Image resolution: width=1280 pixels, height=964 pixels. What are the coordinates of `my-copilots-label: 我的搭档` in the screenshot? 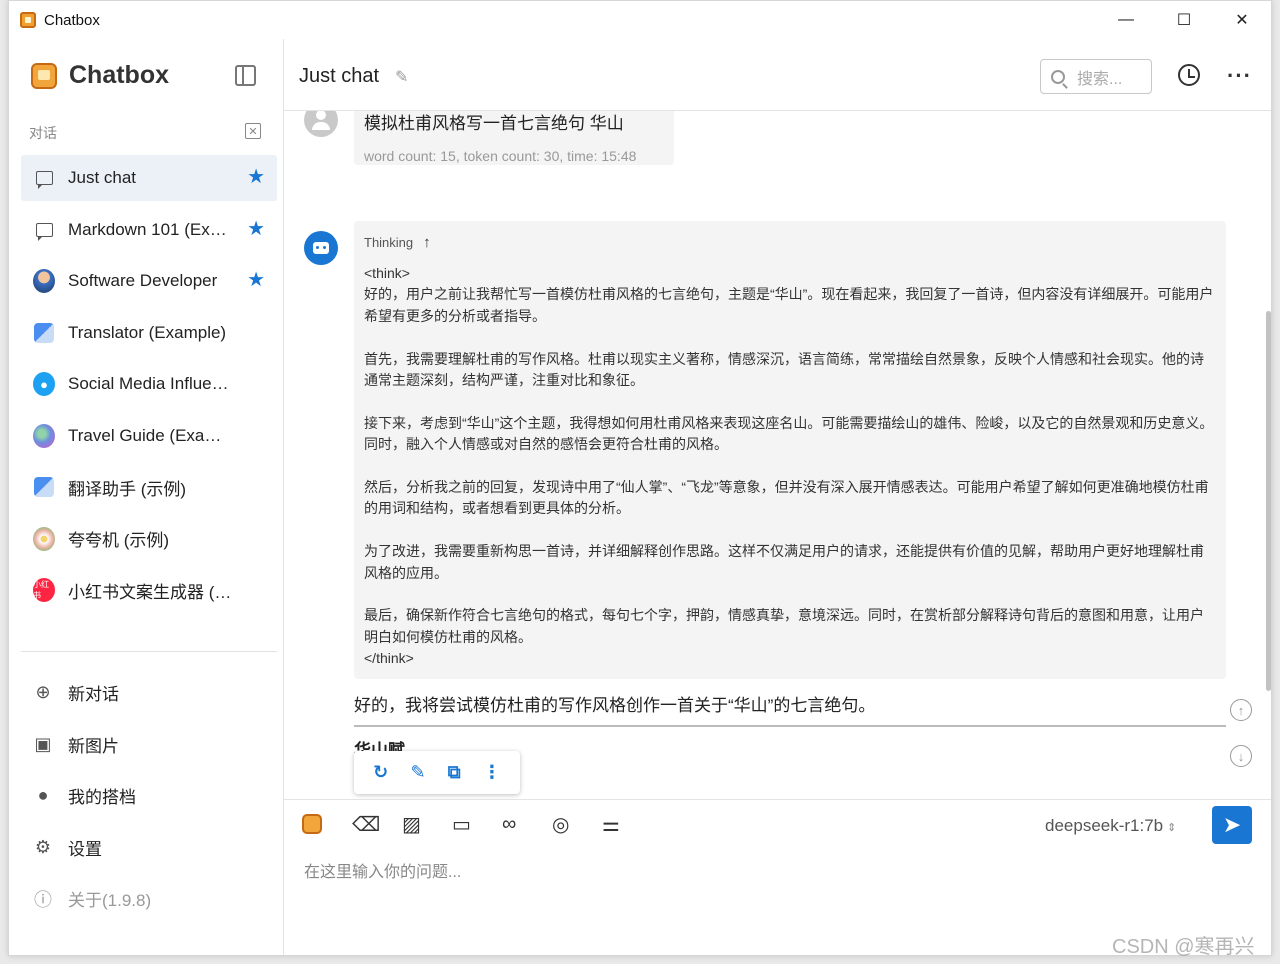 It's located at (102, 798).